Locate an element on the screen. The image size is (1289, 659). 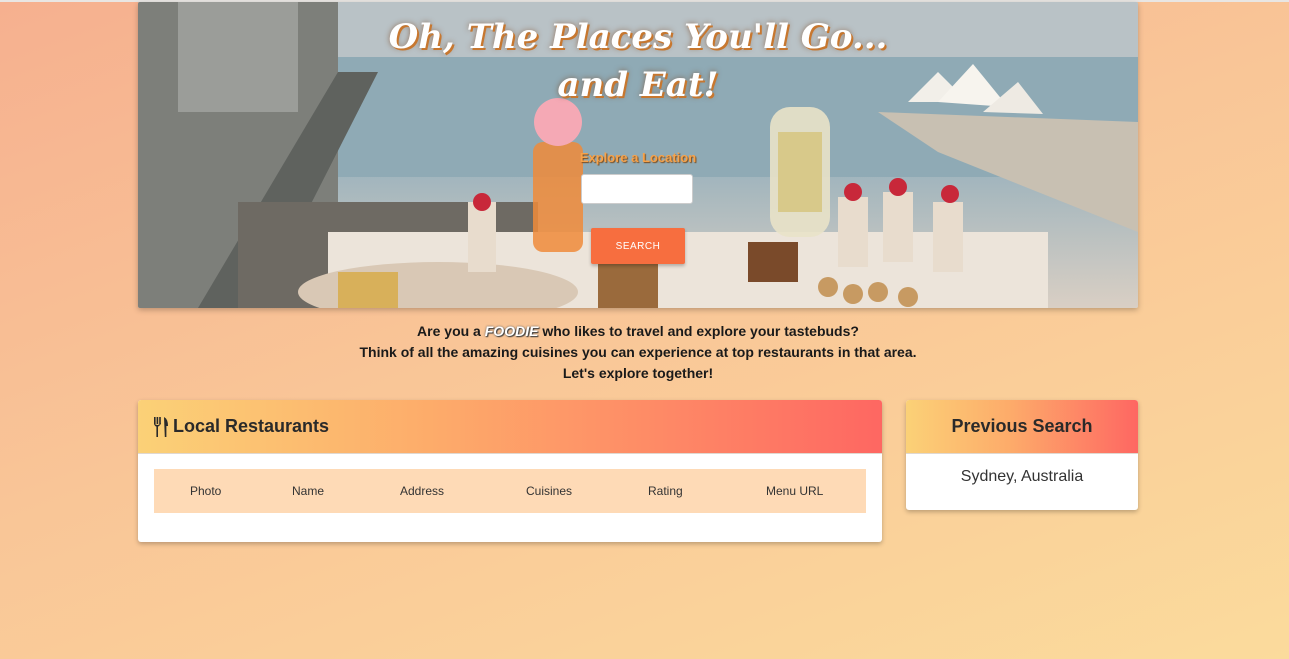
intro-line1-before: Are you a is located at coordinates (449, 331).